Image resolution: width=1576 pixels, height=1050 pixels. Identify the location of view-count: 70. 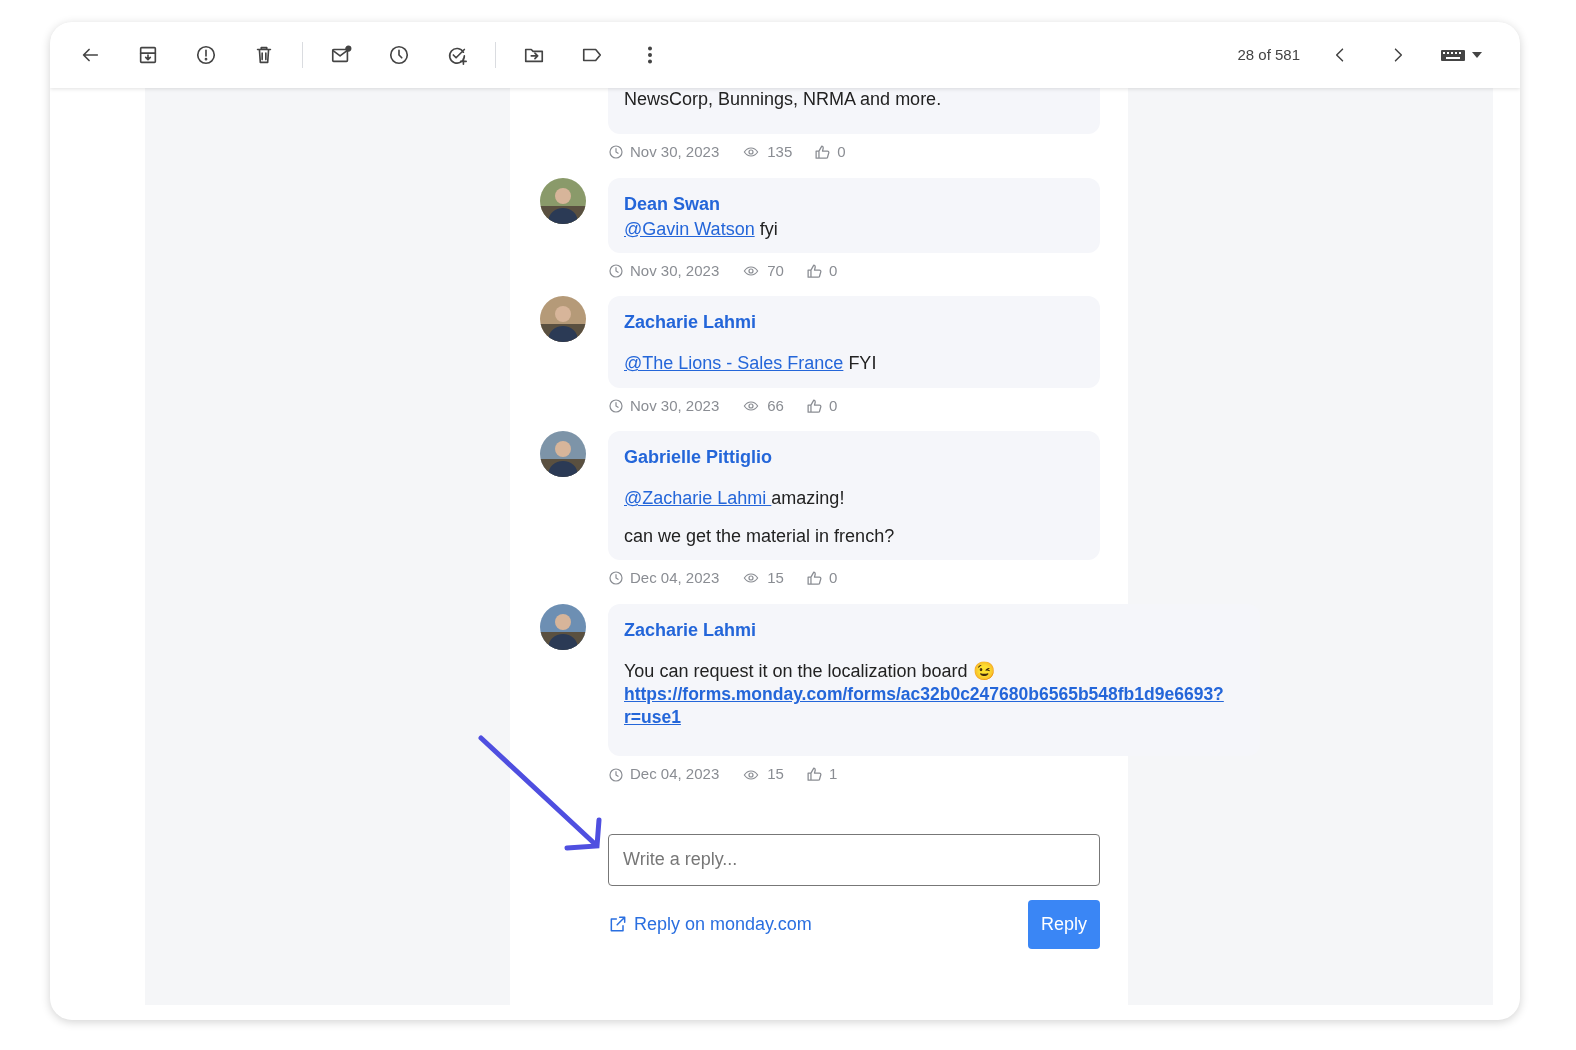
(775, 270).